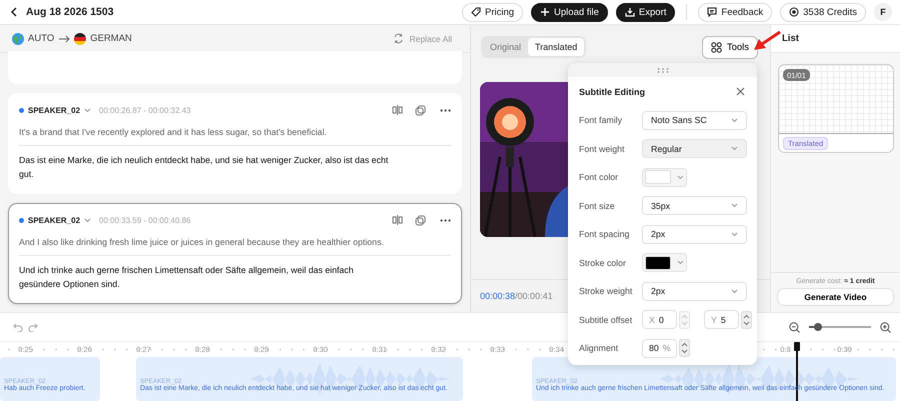 This screenshot has width=900, height=401. I want to click on current-time: 00:00:38, so click(498, 296).